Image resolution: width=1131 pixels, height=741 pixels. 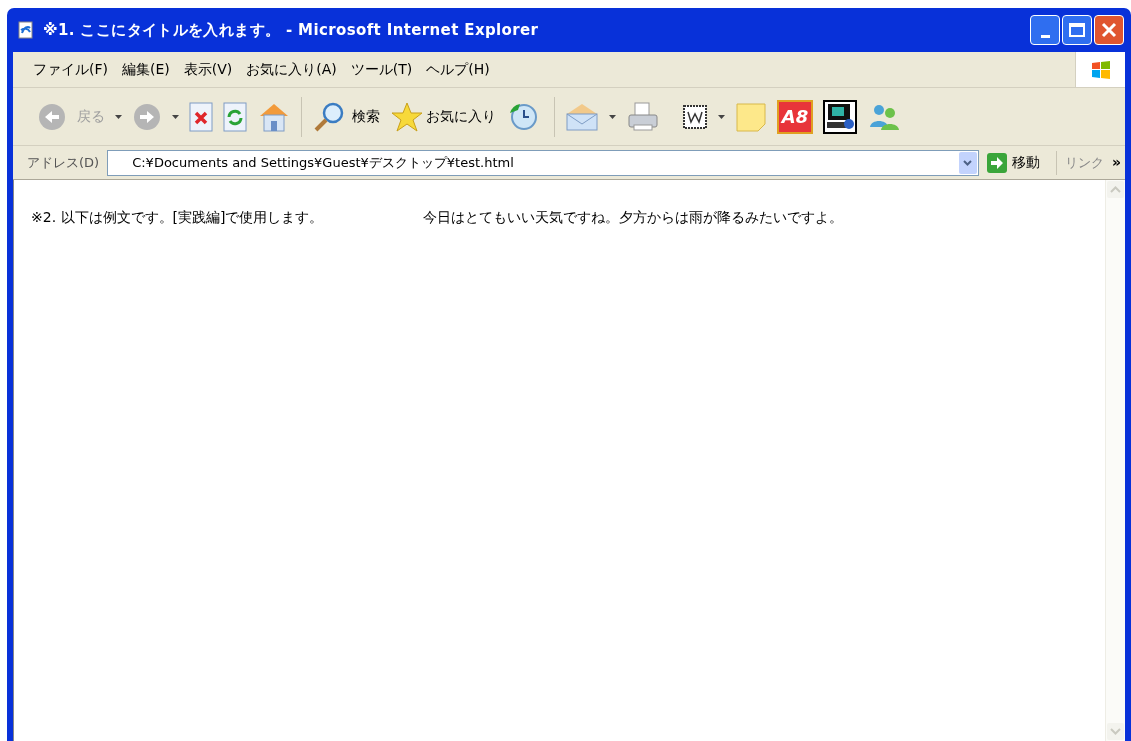 What do you see at coordinates (695, 116) in the screenshot?
I see `document-icon` at bounding box center [695, 116].